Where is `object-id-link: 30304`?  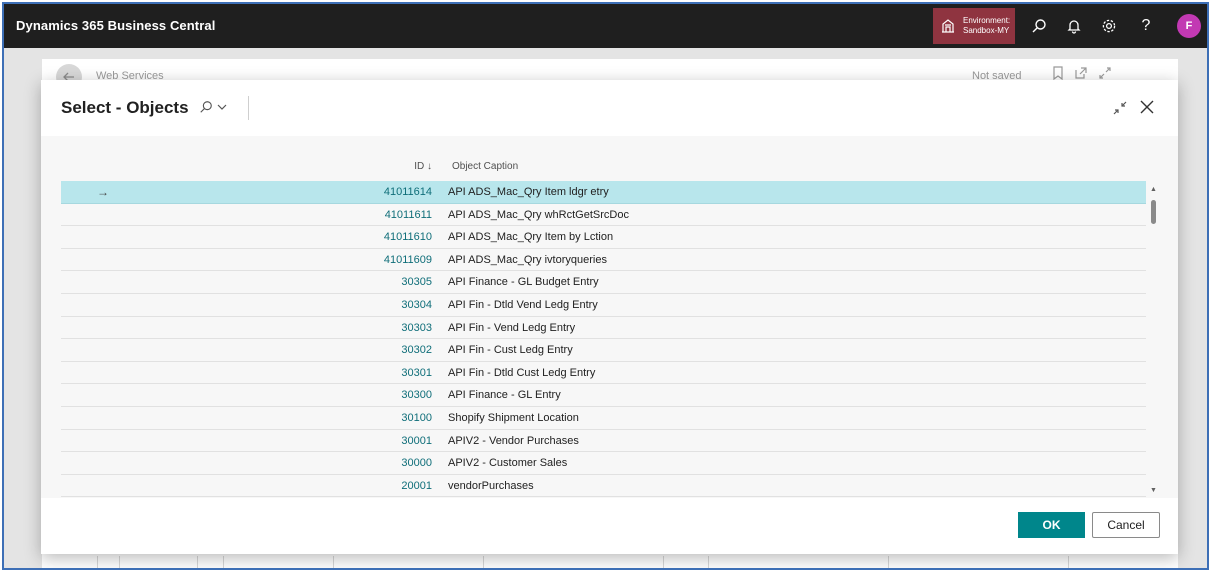 object-id-link: 30304 is located at coordinates (416, 305).